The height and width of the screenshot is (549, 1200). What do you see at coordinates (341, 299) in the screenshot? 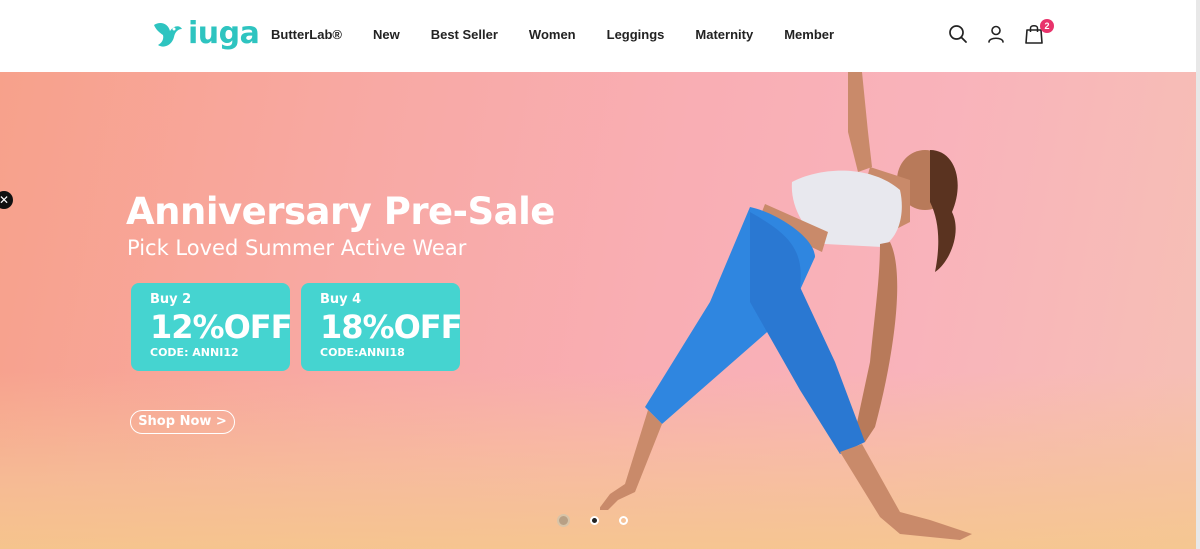
I see `coupon-buy-label: Buy 4` at bounding box center [341, 299].